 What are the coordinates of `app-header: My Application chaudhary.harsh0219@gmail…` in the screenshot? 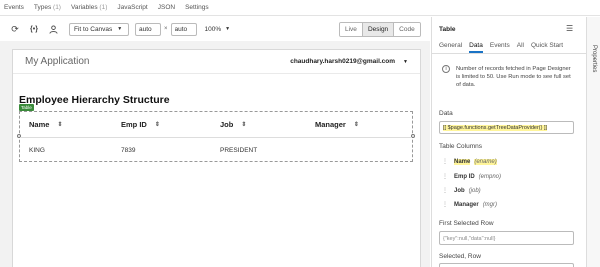 It's located at (216, 62).